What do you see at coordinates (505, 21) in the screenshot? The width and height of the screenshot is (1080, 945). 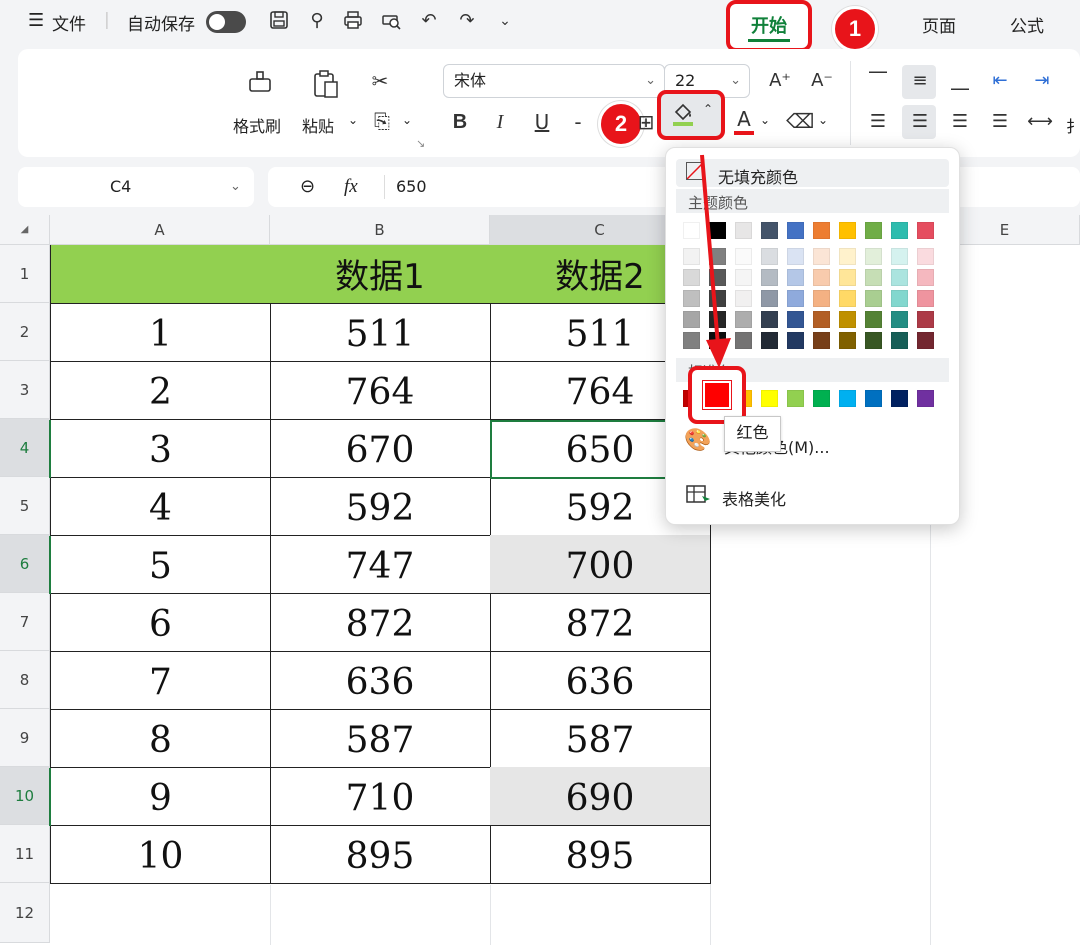 I see `chevron-down-icon: ⌄` at bounding box center [505, 21].